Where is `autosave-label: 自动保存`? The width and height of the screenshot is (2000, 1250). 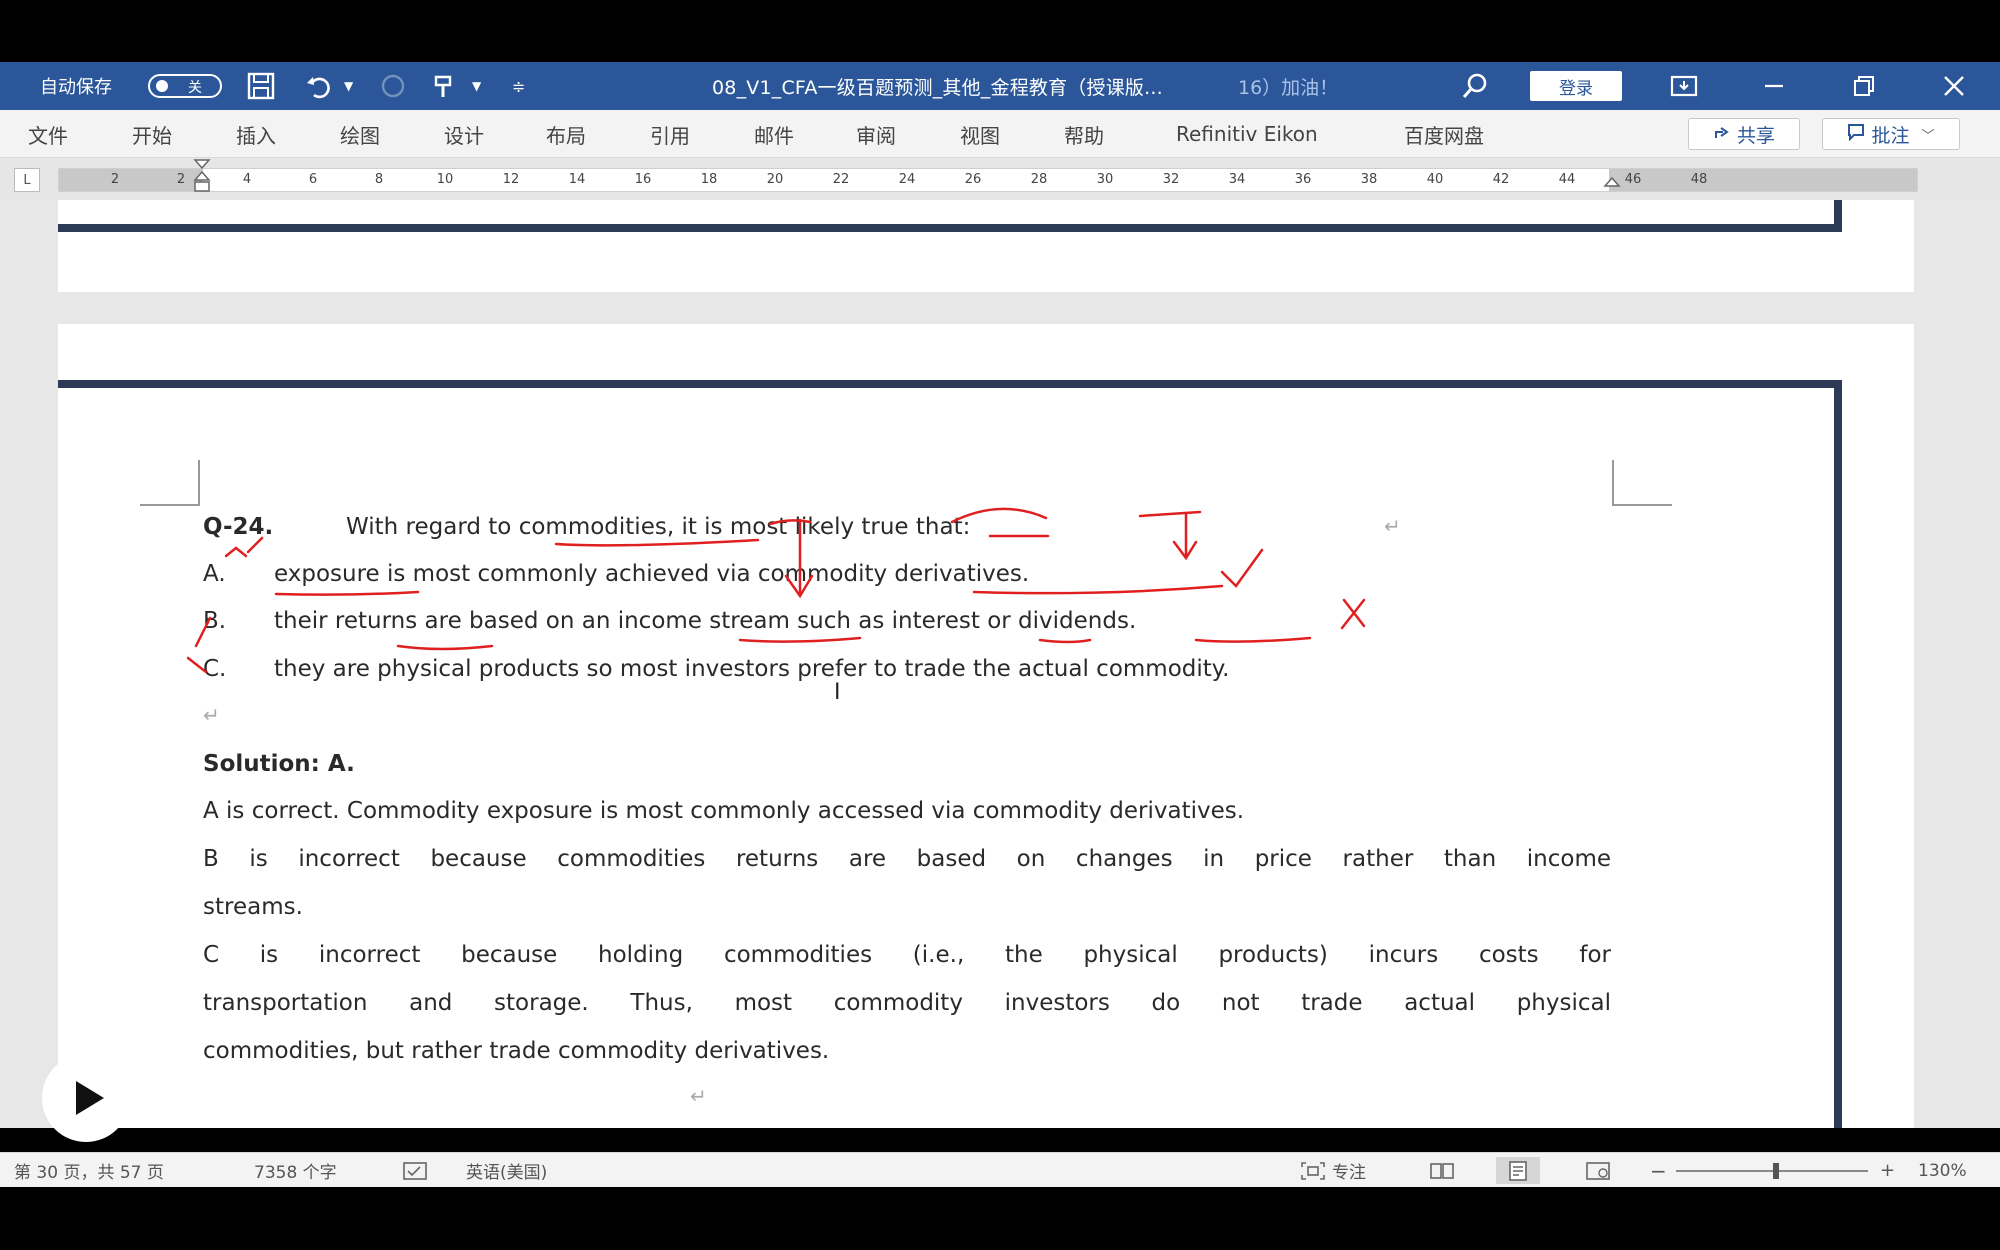 autosave-label: 自动保存 is located at coordinates (76, 87).